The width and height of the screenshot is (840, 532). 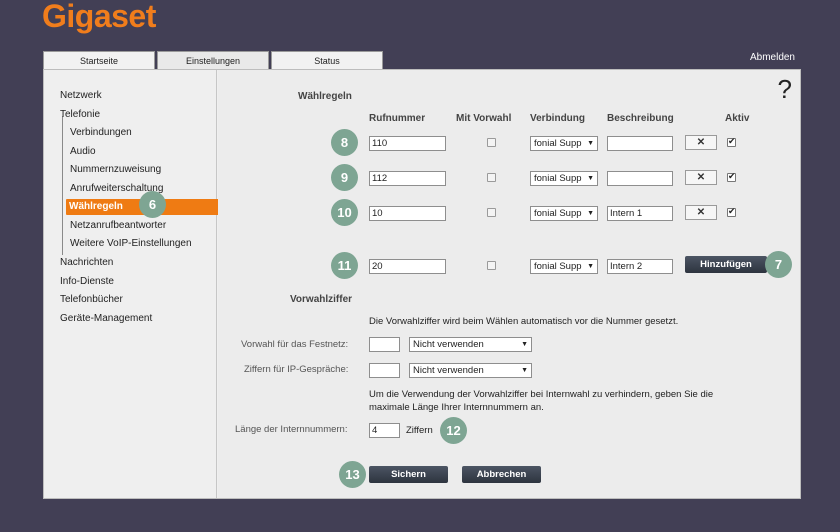 I want to click on callout-10: 10, so click(x=344, y=212).